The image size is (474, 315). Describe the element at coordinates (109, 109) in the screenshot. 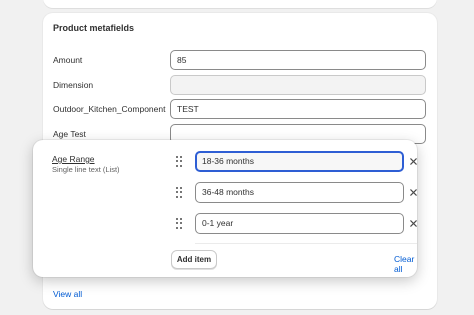

I see `metafield-label: Outdoor_Kitchen_Component` at that location.